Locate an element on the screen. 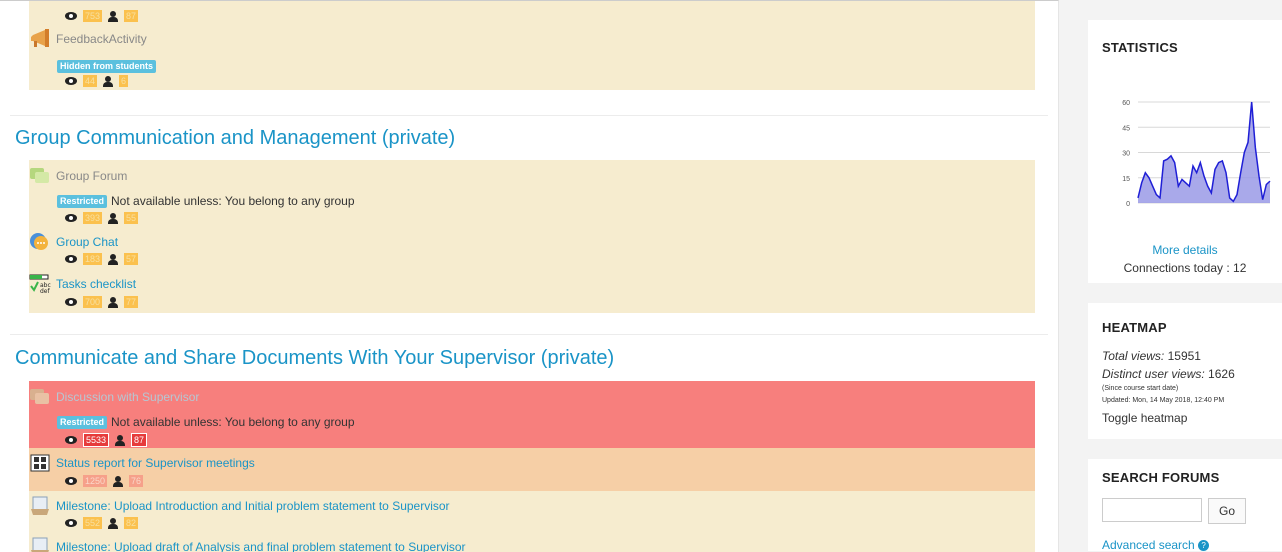 Image resolution: width=1282 pixels, height=552 pixels. connections-today: Connections today : 12 is located at coordinates (1185, 268).